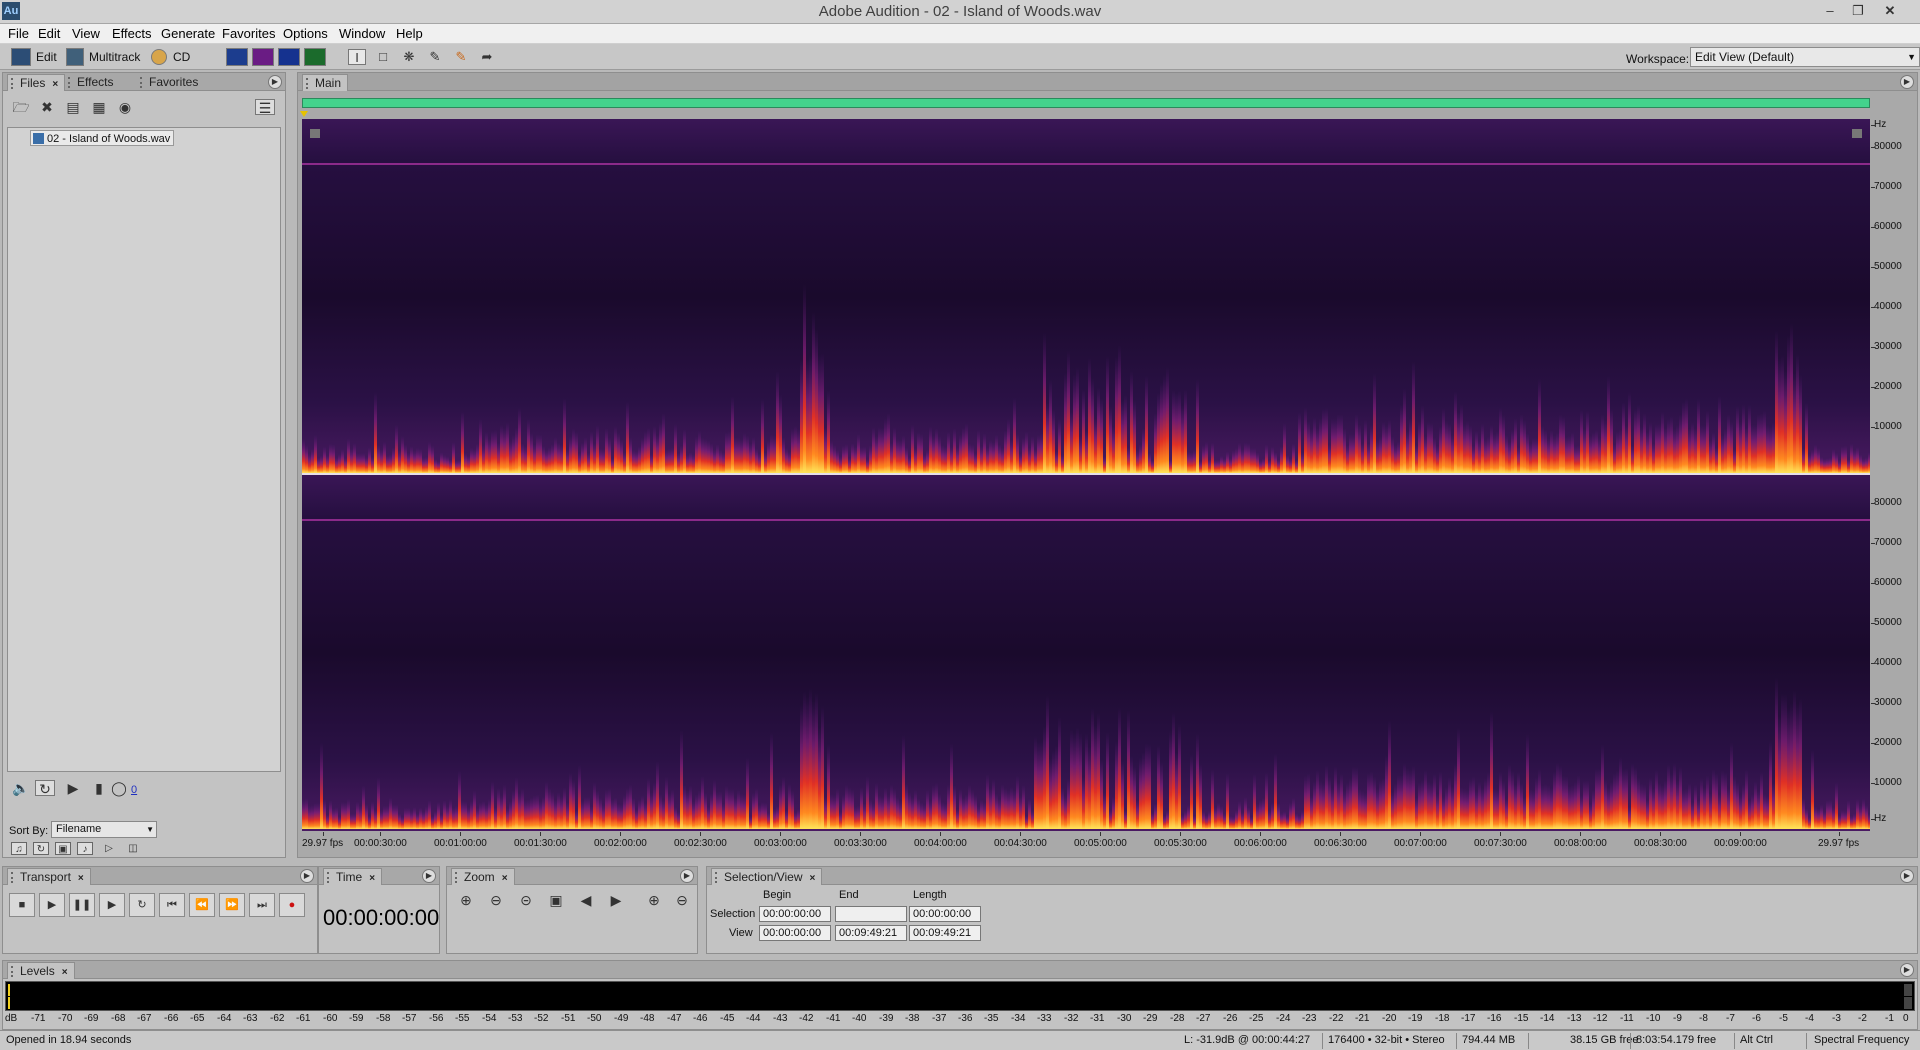 The width and height of the screenshot is (1920, 1050). What do you see at coordinates (172, 905) in the screenshot?
I see `go-to-beginning-button: ⏮` at bounding box center [172, 905].